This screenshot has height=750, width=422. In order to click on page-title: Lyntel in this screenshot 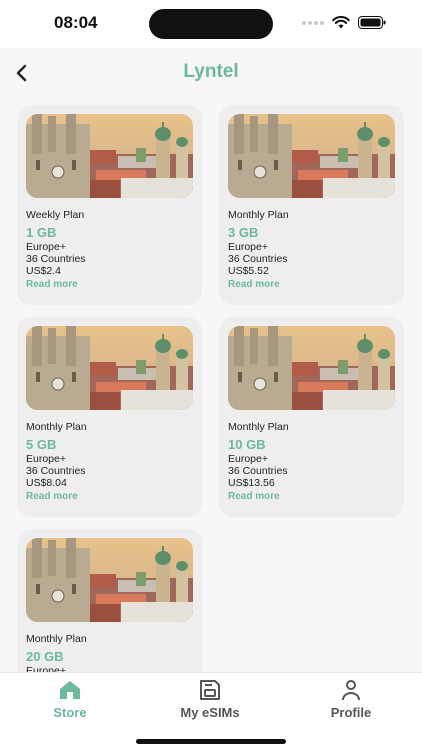, I will do `click(211, 71)`.